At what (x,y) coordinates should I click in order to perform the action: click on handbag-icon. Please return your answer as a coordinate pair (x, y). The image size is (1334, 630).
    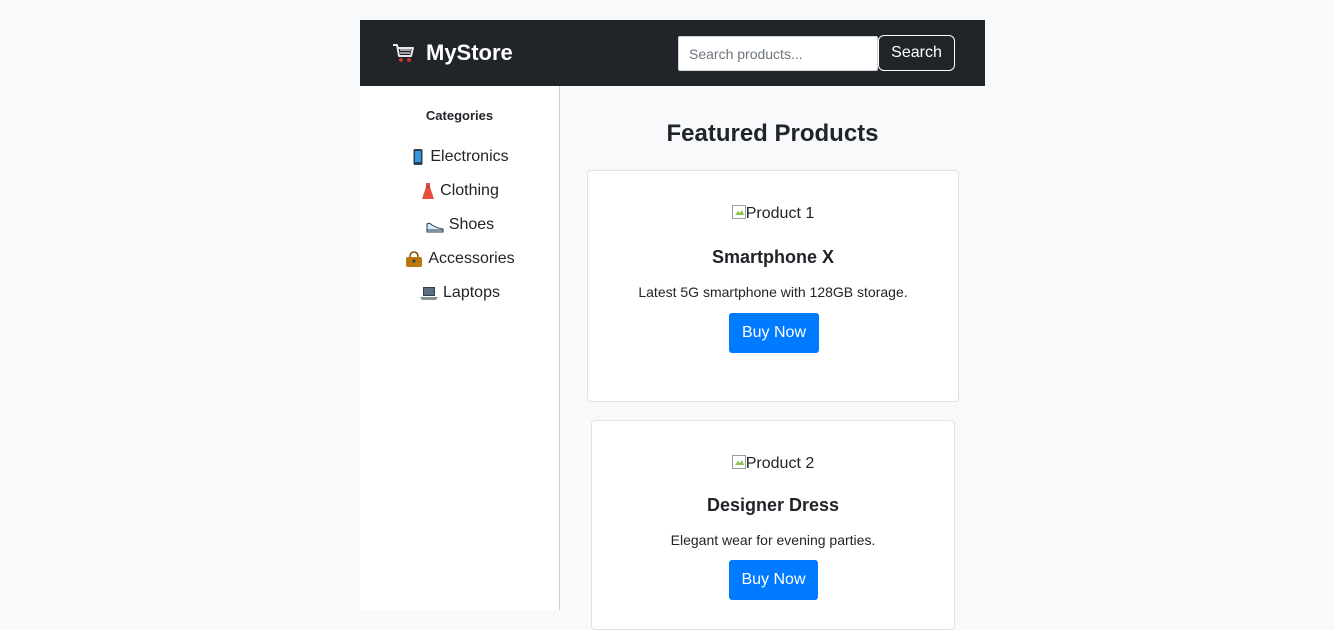
    Looking at the image, I should click on (414, 259).